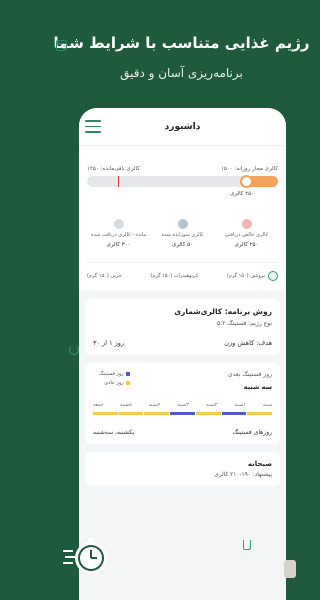 Image resolution: width=320 pixels, height=600 pixels. I want to click on stat-value: ۲۵۰ کالری, so click(246, 245).